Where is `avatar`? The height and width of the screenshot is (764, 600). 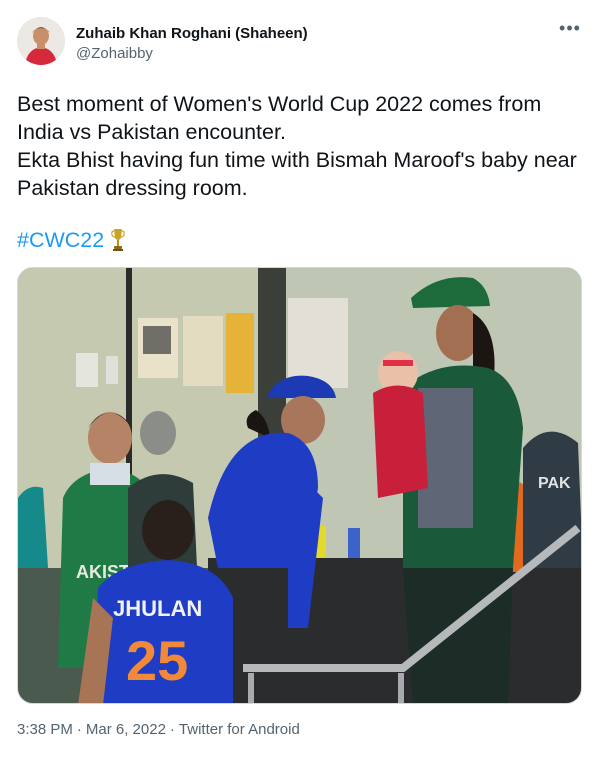 avatar is located at coordinates (41, 41).